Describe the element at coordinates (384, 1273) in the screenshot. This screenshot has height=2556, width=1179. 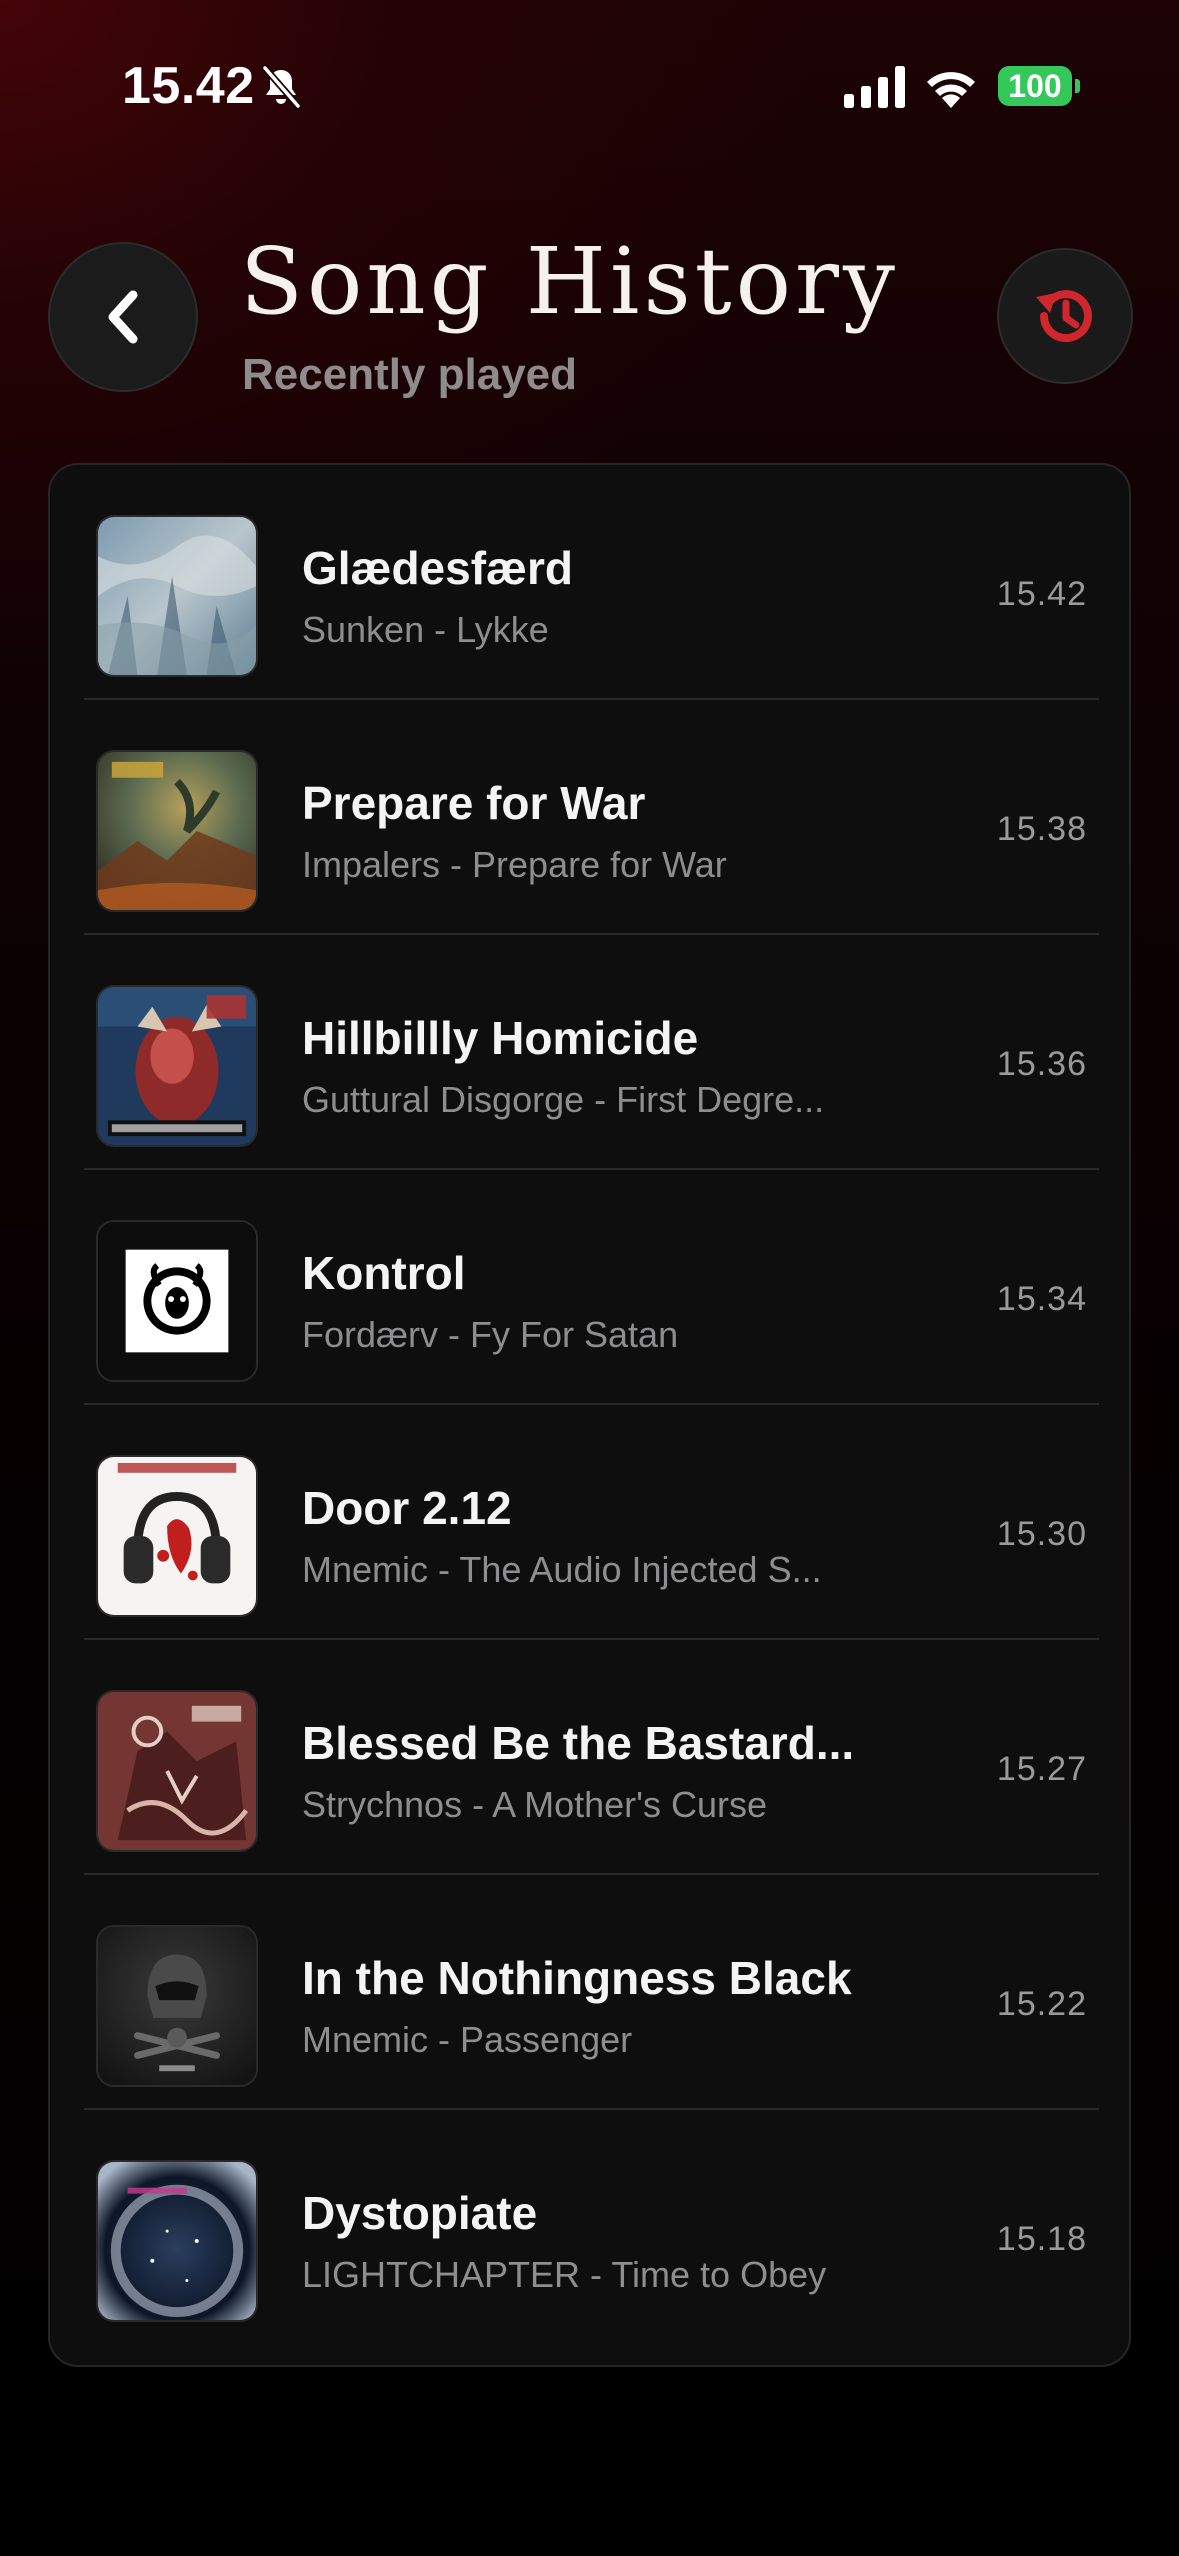
I see `song-title: Kontrol` at that location.